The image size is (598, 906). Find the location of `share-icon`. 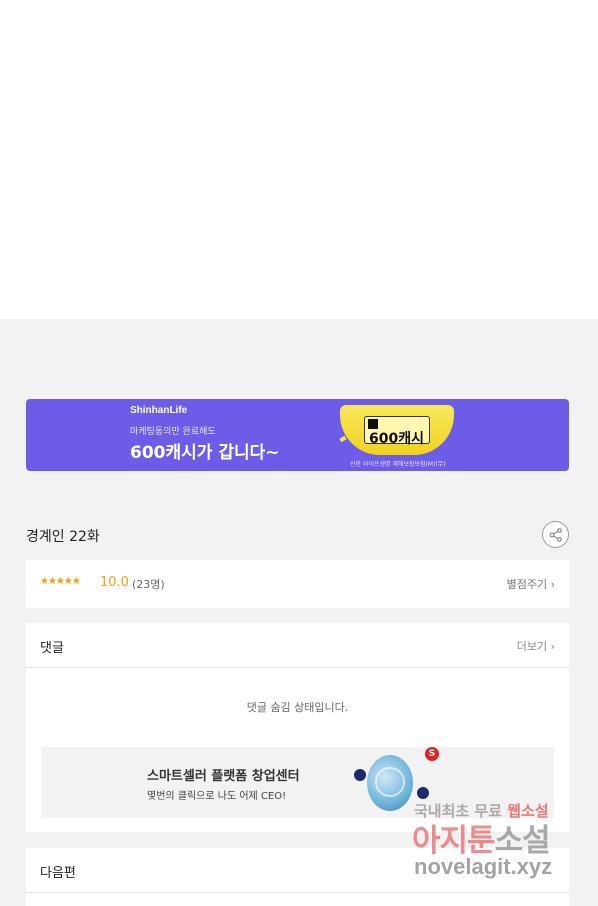

share-icon is located at coordinates (555, 535).